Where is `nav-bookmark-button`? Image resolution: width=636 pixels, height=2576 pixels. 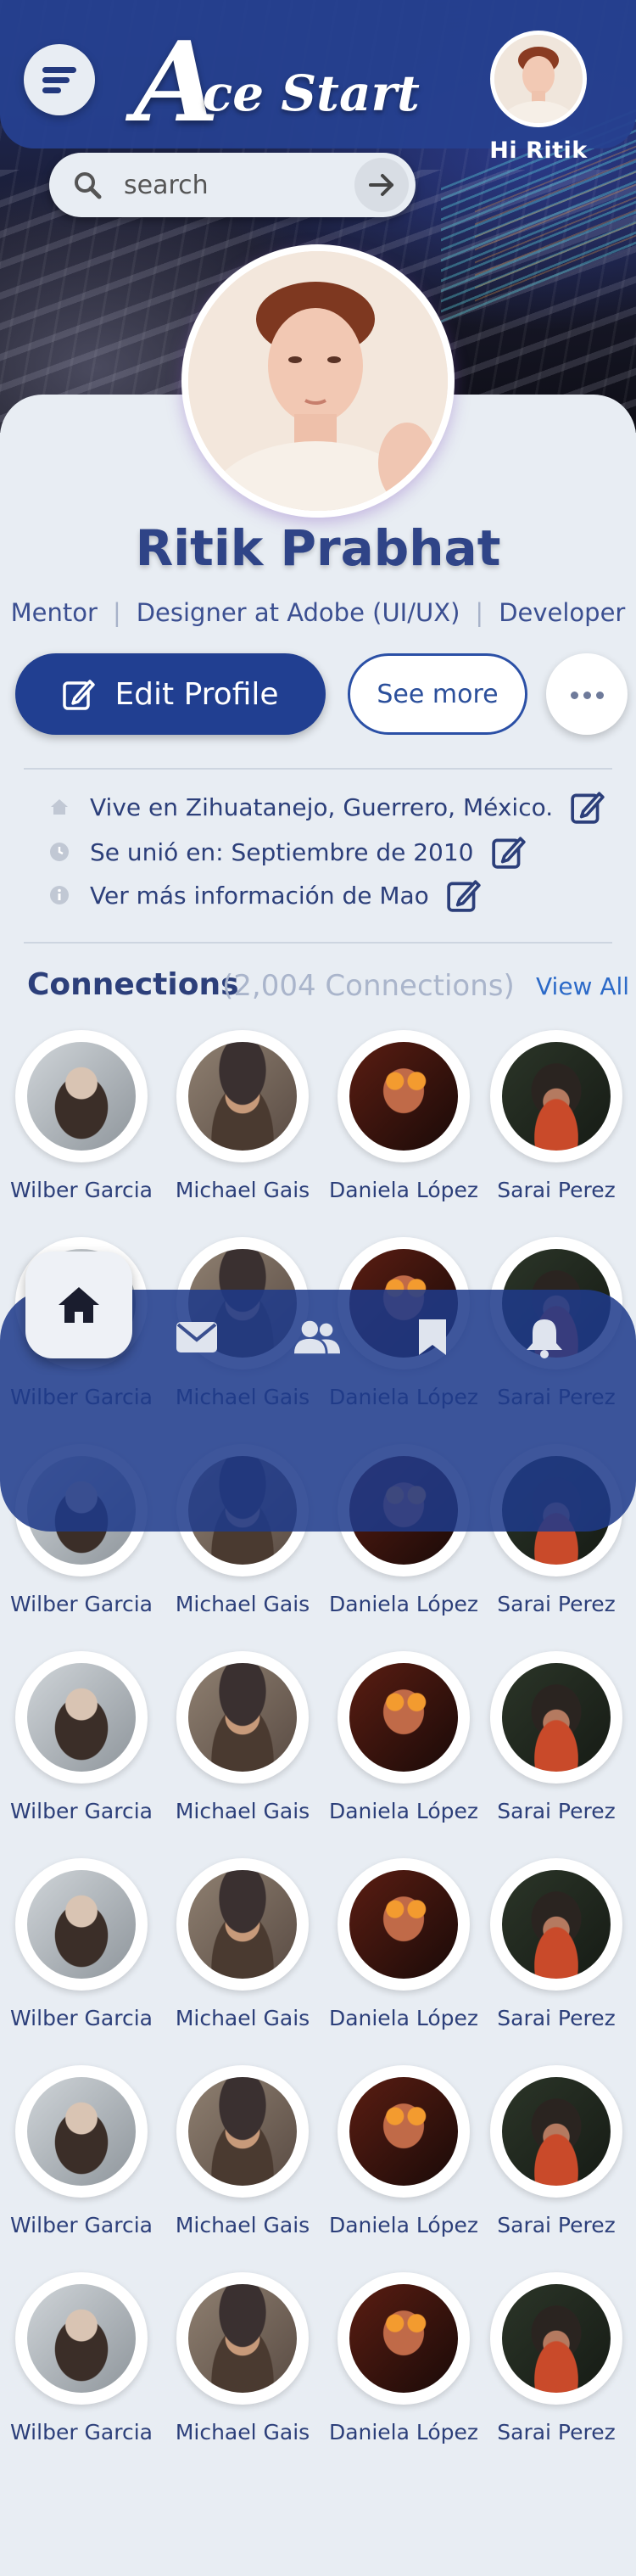 nav-bookmark-button is located at coordinates (432, 1337).